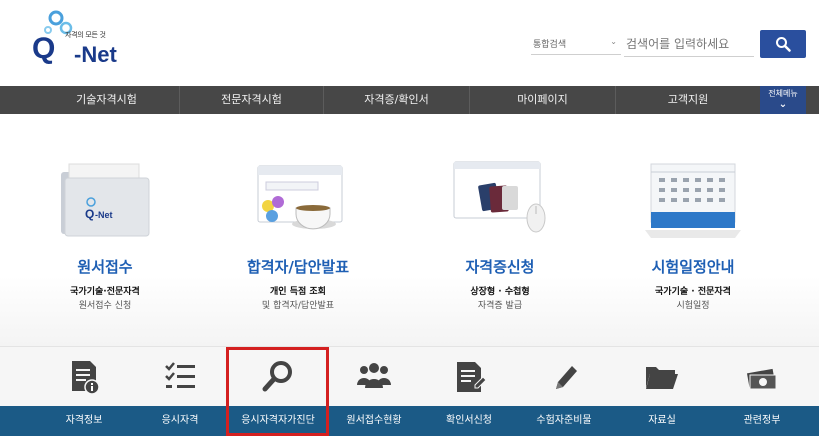 The height and width of the screenshot is (444, 819). Describe the element at coordinates (298, 292) in the screenshot. I see `card-subtitle: 개인 득점 조회` at that location.